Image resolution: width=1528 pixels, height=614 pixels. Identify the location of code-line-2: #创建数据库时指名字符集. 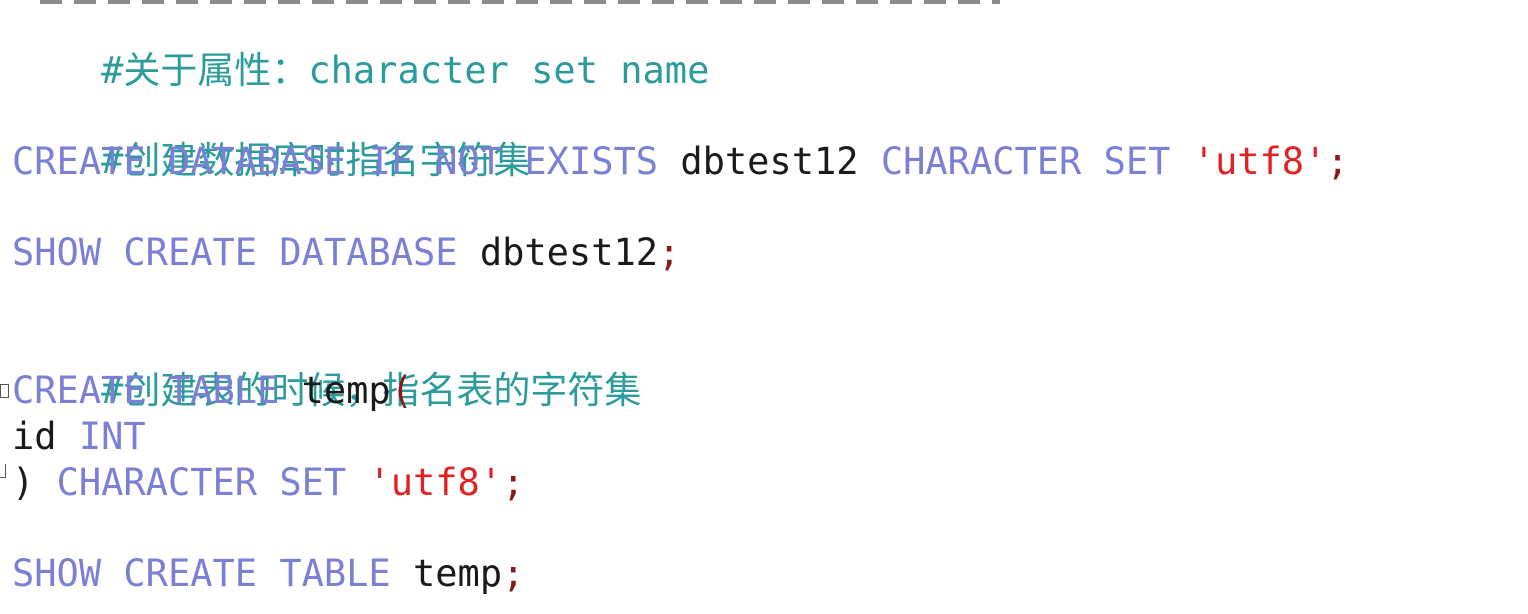
(271, 137).